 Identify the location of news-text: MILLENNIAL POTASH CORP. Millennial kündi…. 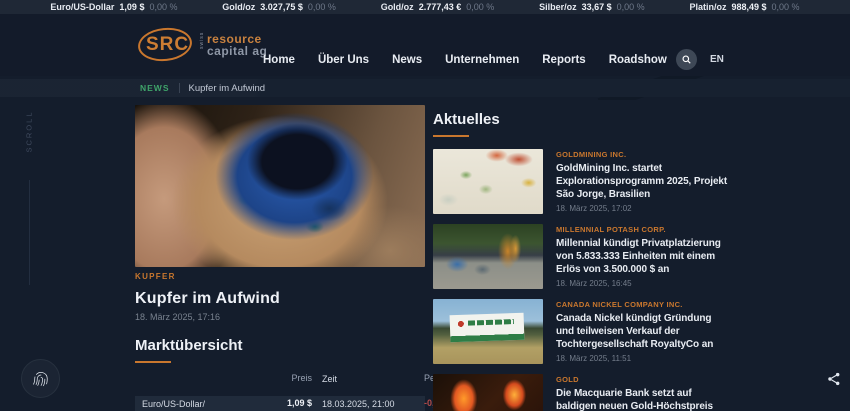
(642, 256).